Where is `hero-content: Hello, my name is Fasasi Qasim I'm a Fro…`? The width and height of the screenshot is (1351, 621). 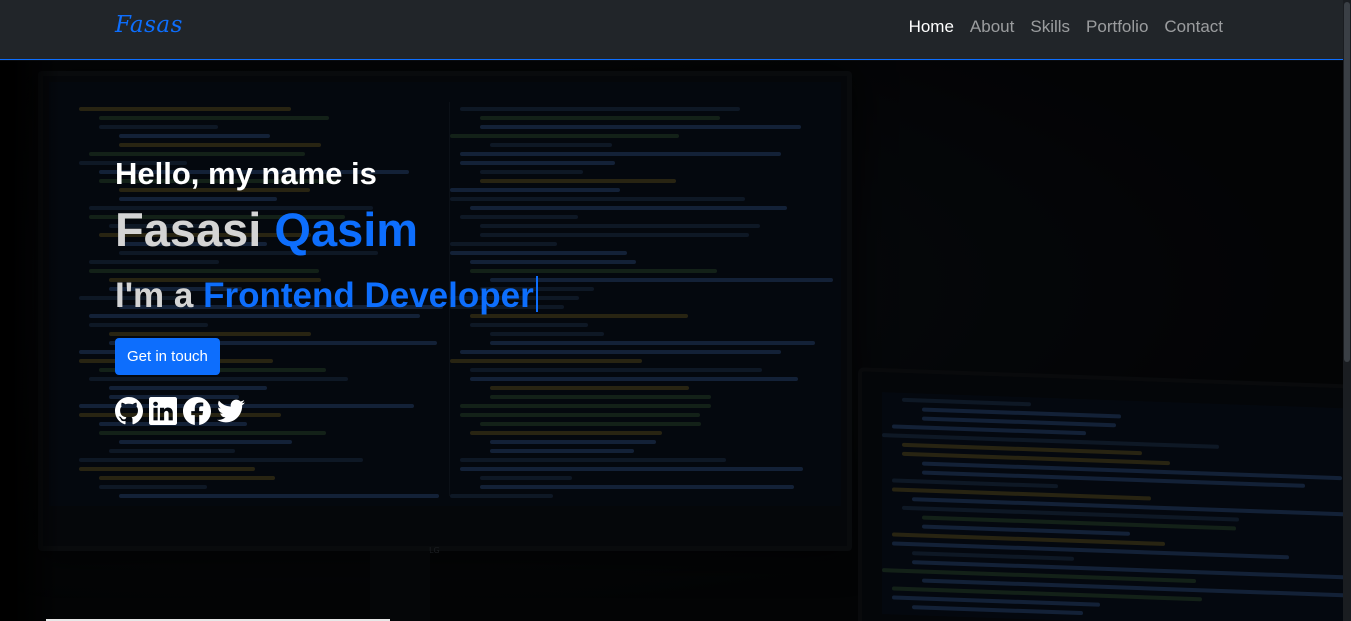
hero-content: Hello, my name is Fasasi Qasim I'm a Fro… is located at coordinates (326, 290).